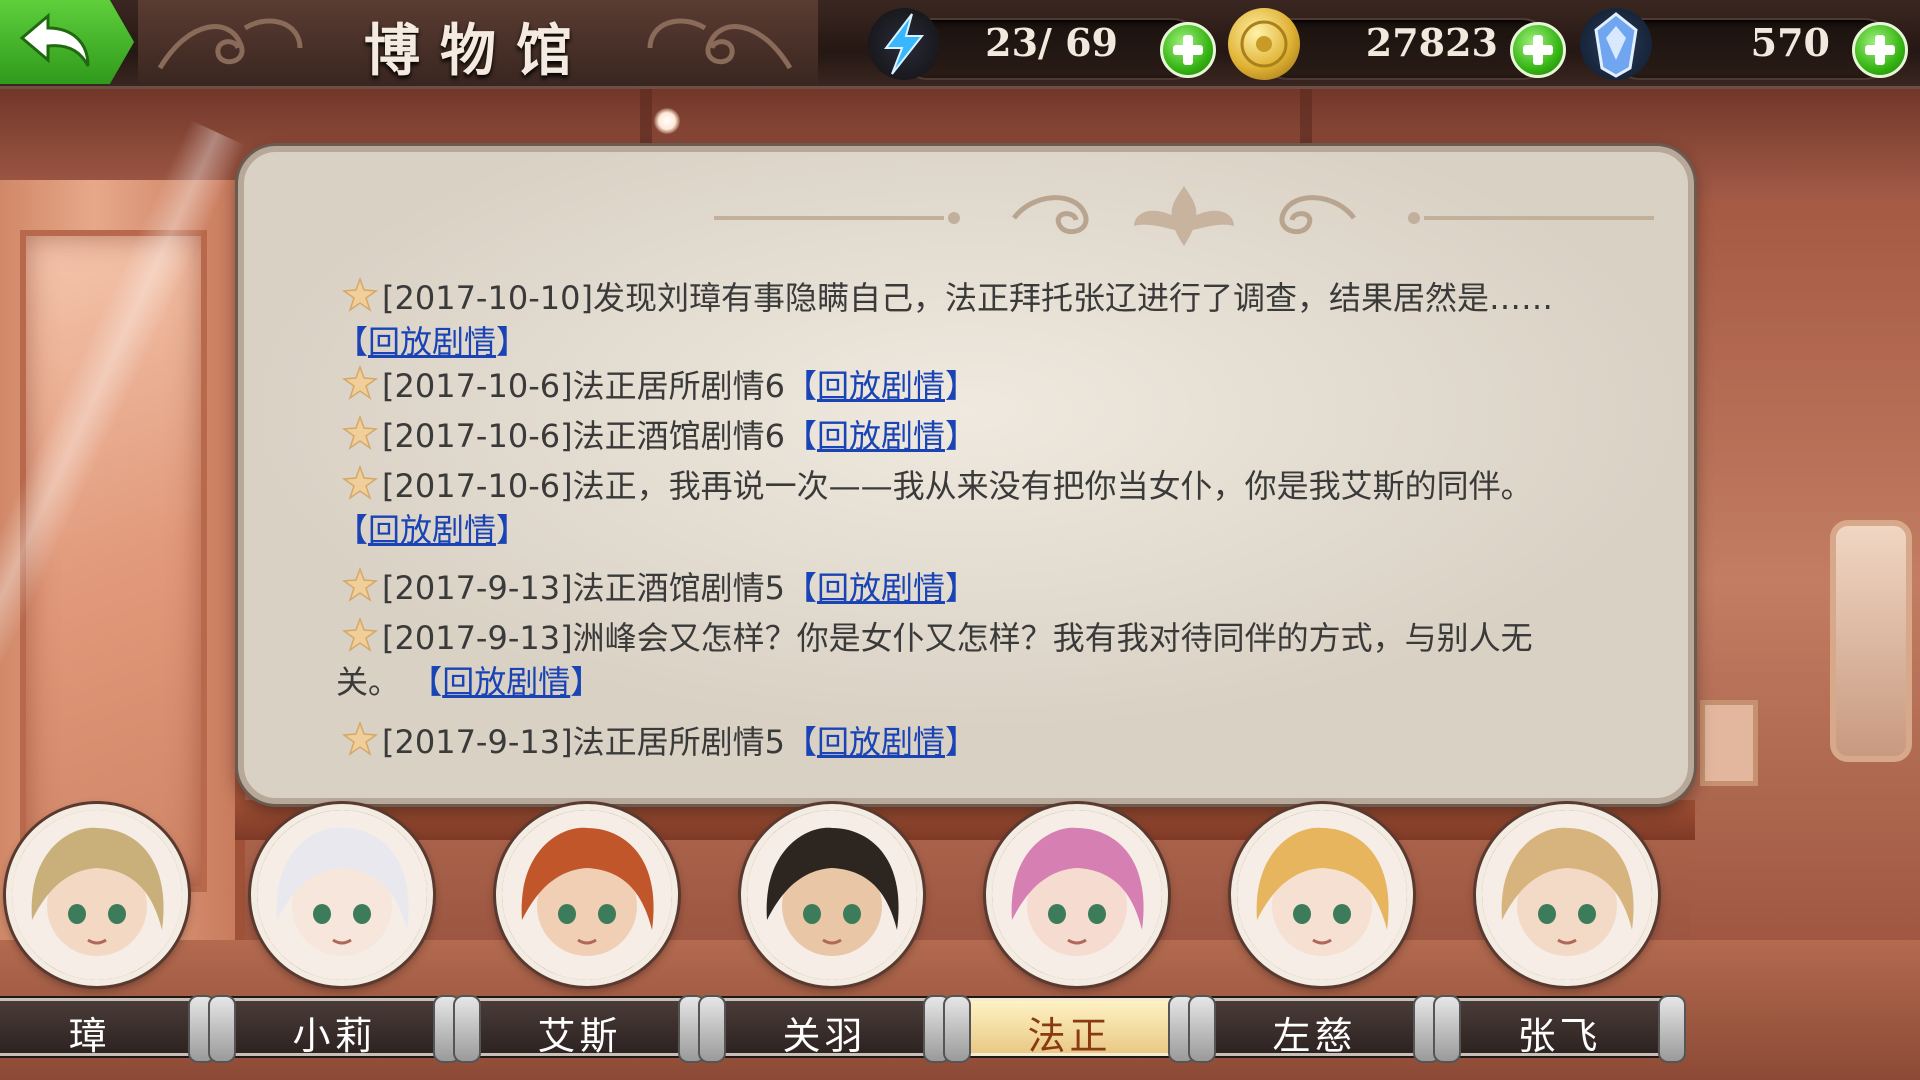 The height and width of the screenshot is (1080, 1920). What do you see at coordinates (54, 39) in the screenshot?
I see `back-arrow-icon` at bounding box center [54, 39].